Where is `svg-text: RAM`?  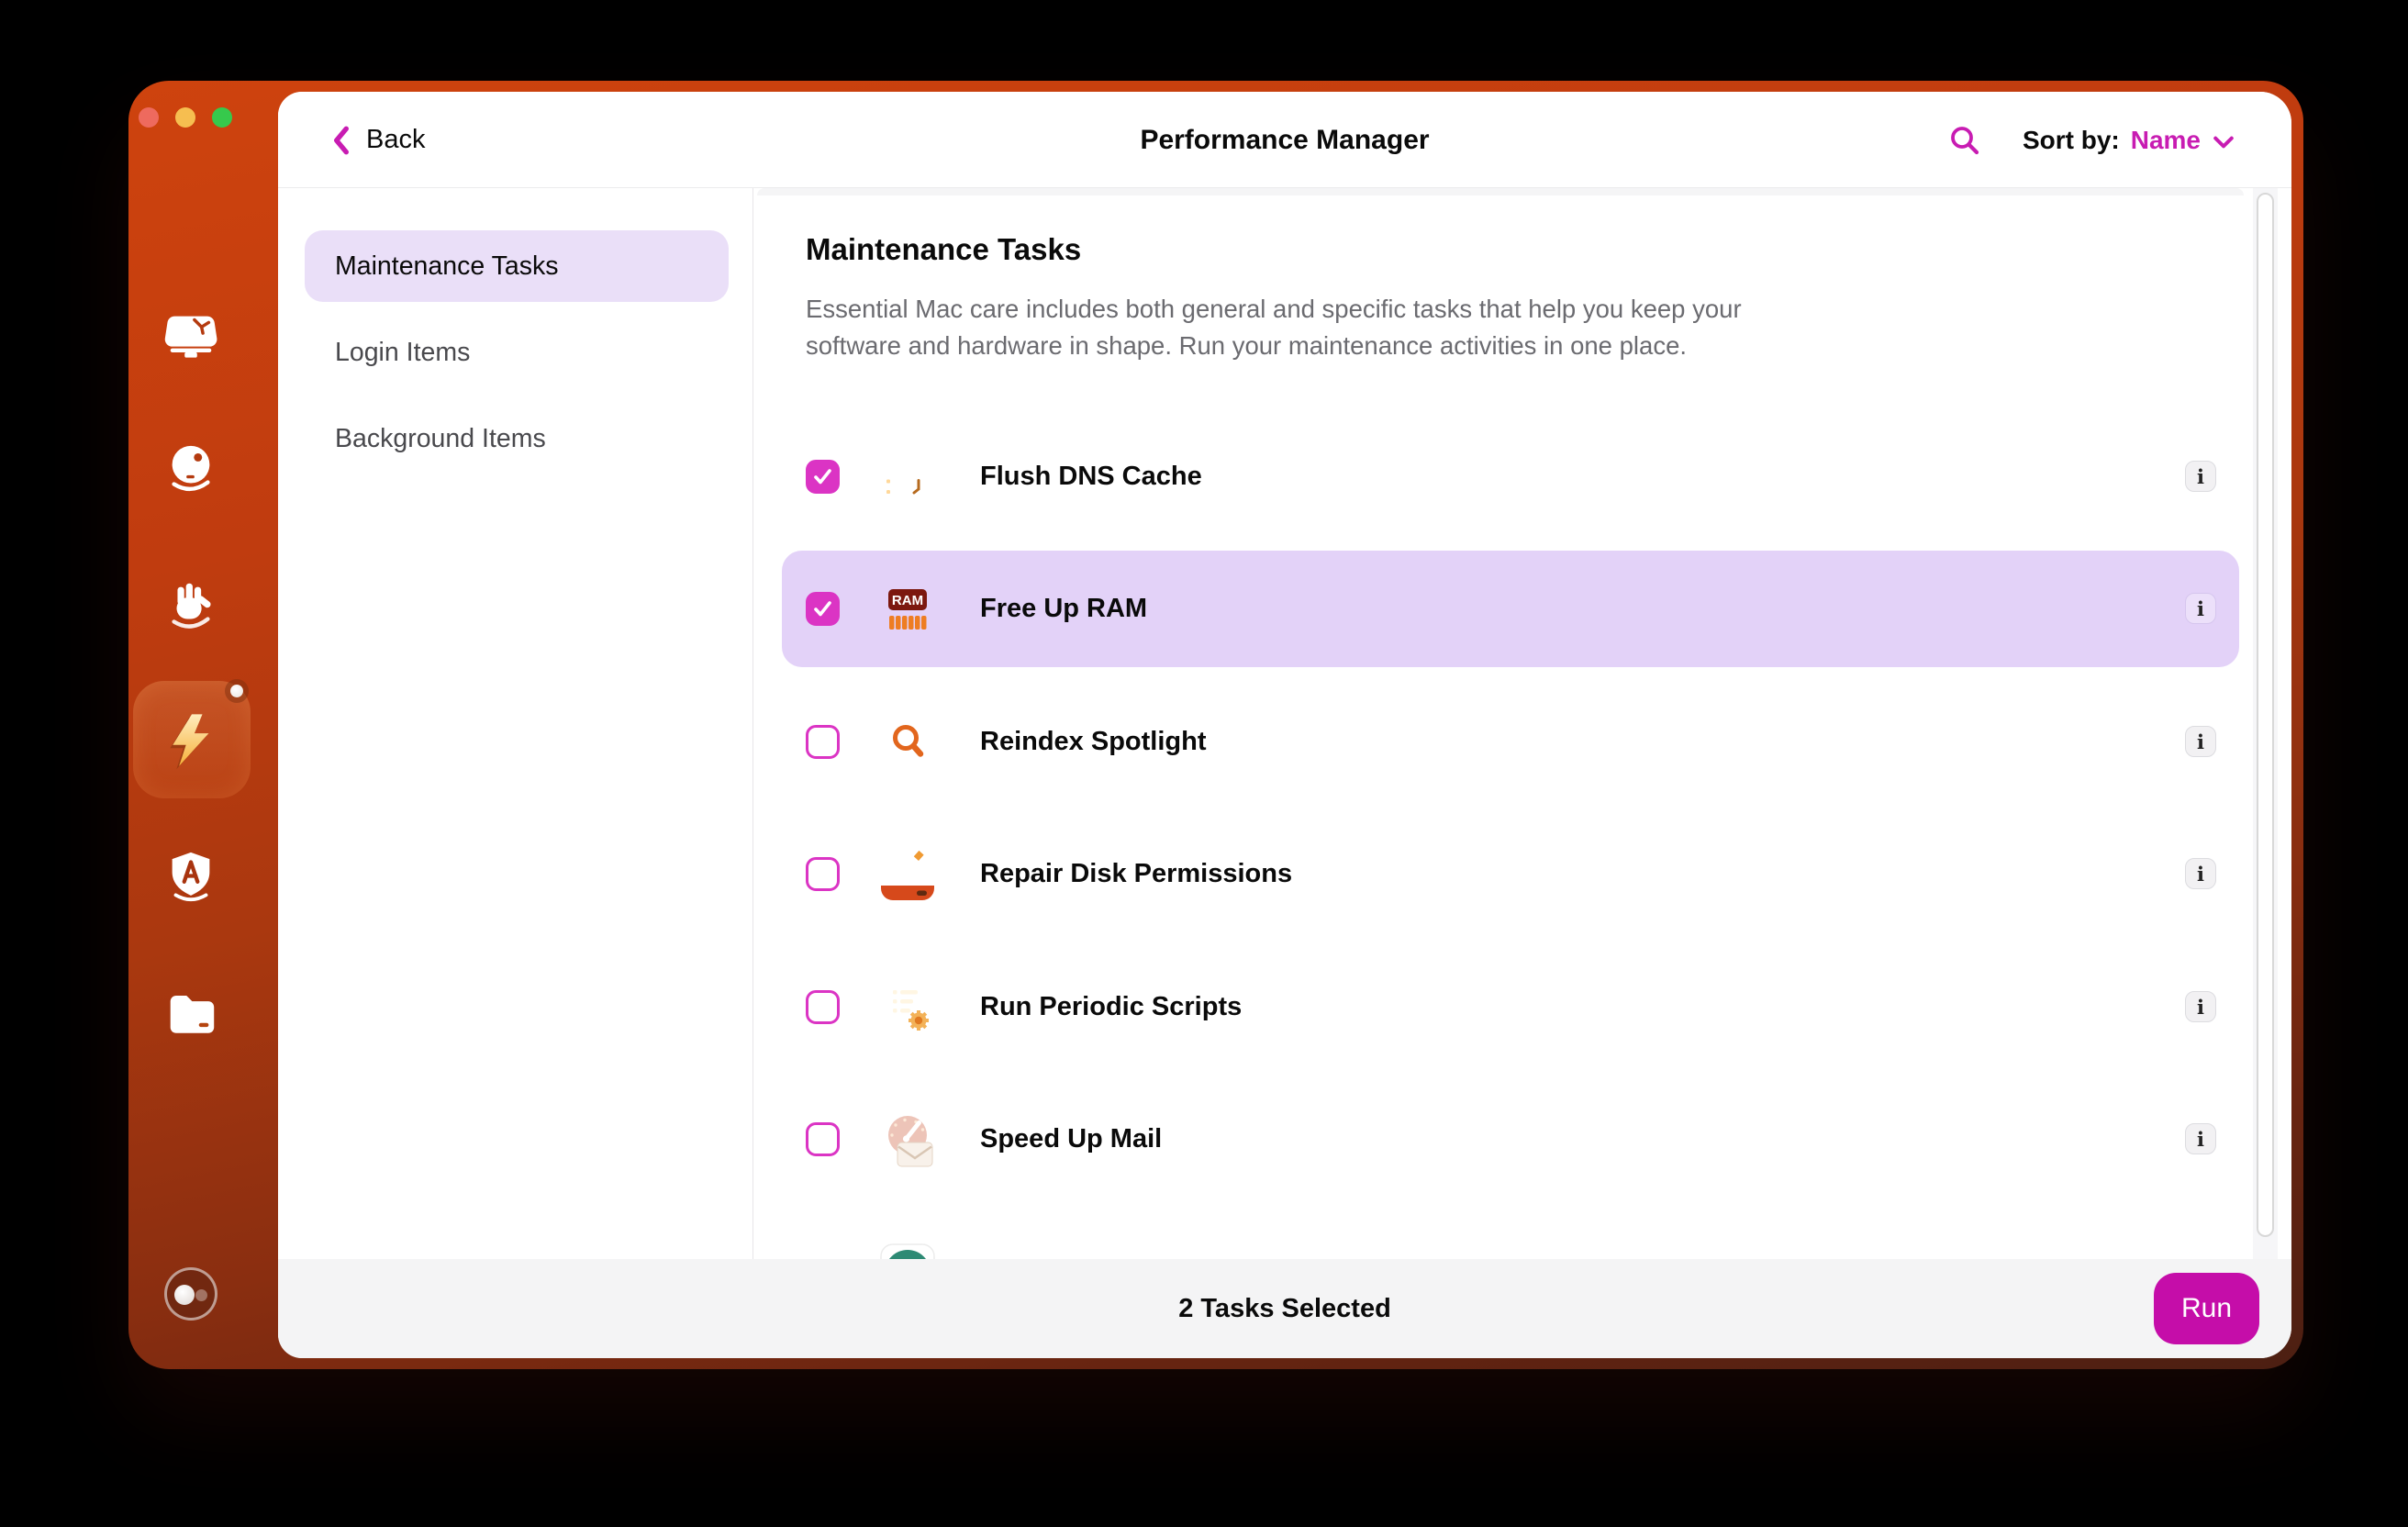
svg-text: RAM is located at coordinates (908, 601).